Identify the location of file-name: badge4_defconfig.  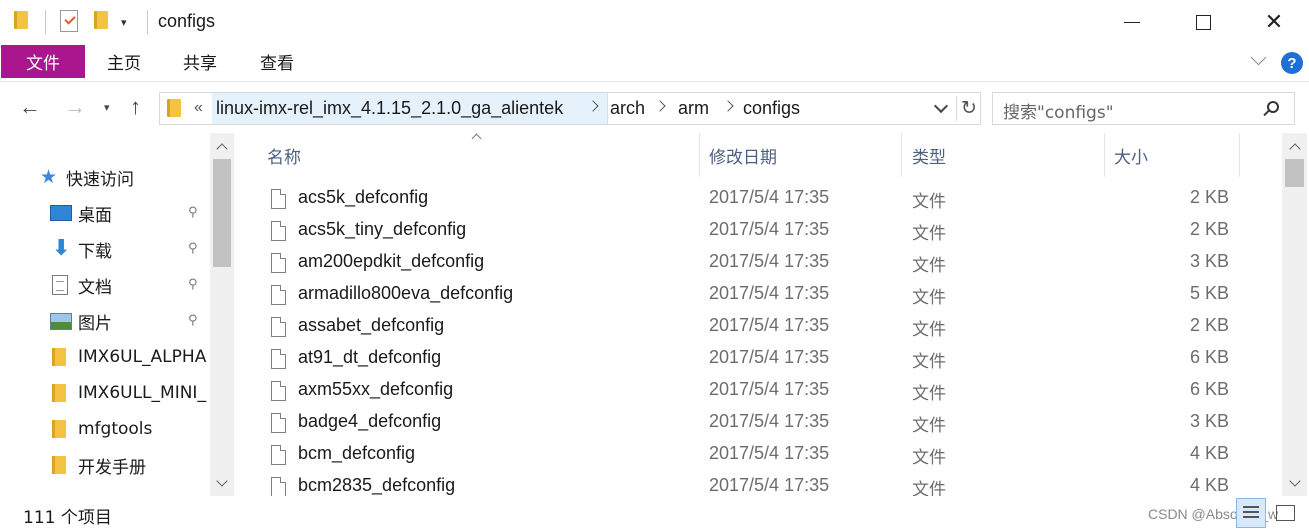
(370, 421).